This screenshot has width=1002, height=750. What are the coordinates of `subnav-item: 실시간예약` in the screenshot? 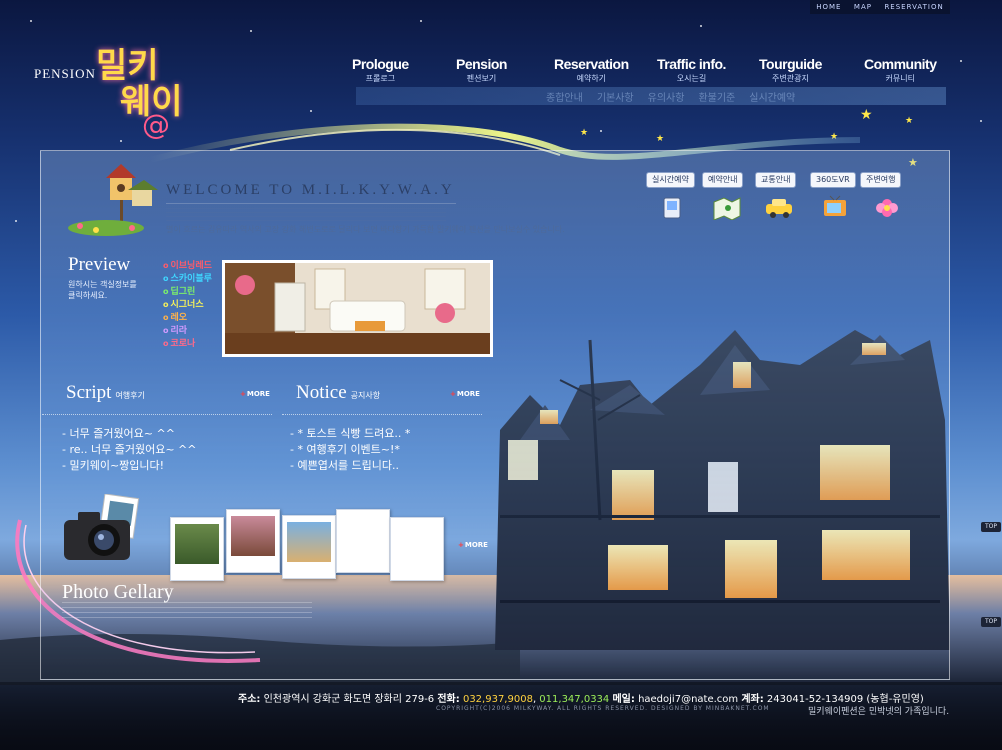 It's located at (772, 96).